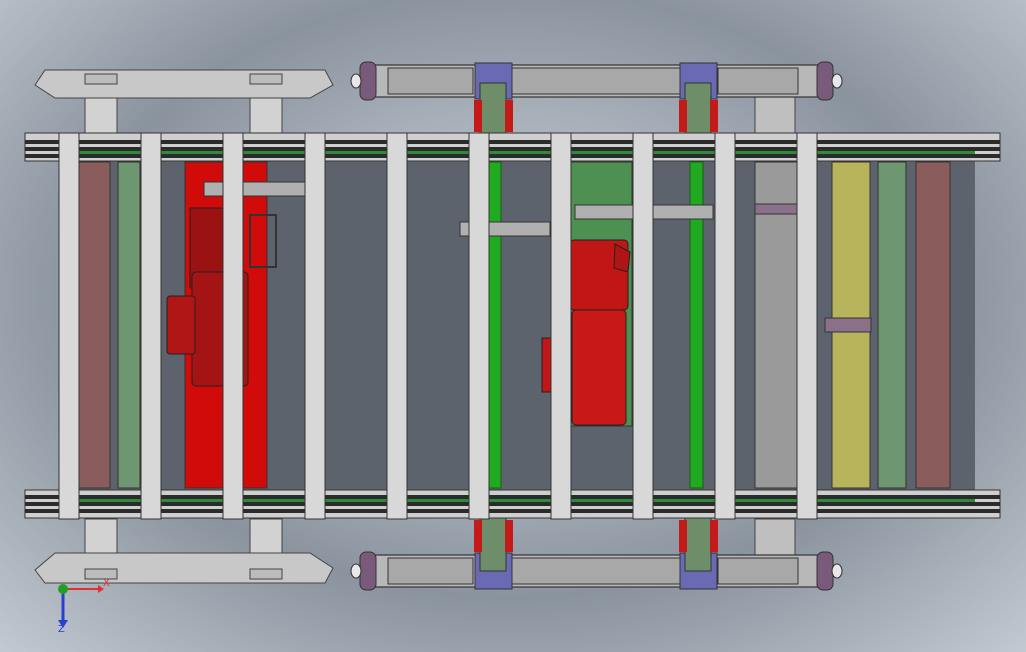  What do you see at coordinates (106, 583) in the screenshot?
I see `triad-x-label: X` at bounding box center [106, 583].